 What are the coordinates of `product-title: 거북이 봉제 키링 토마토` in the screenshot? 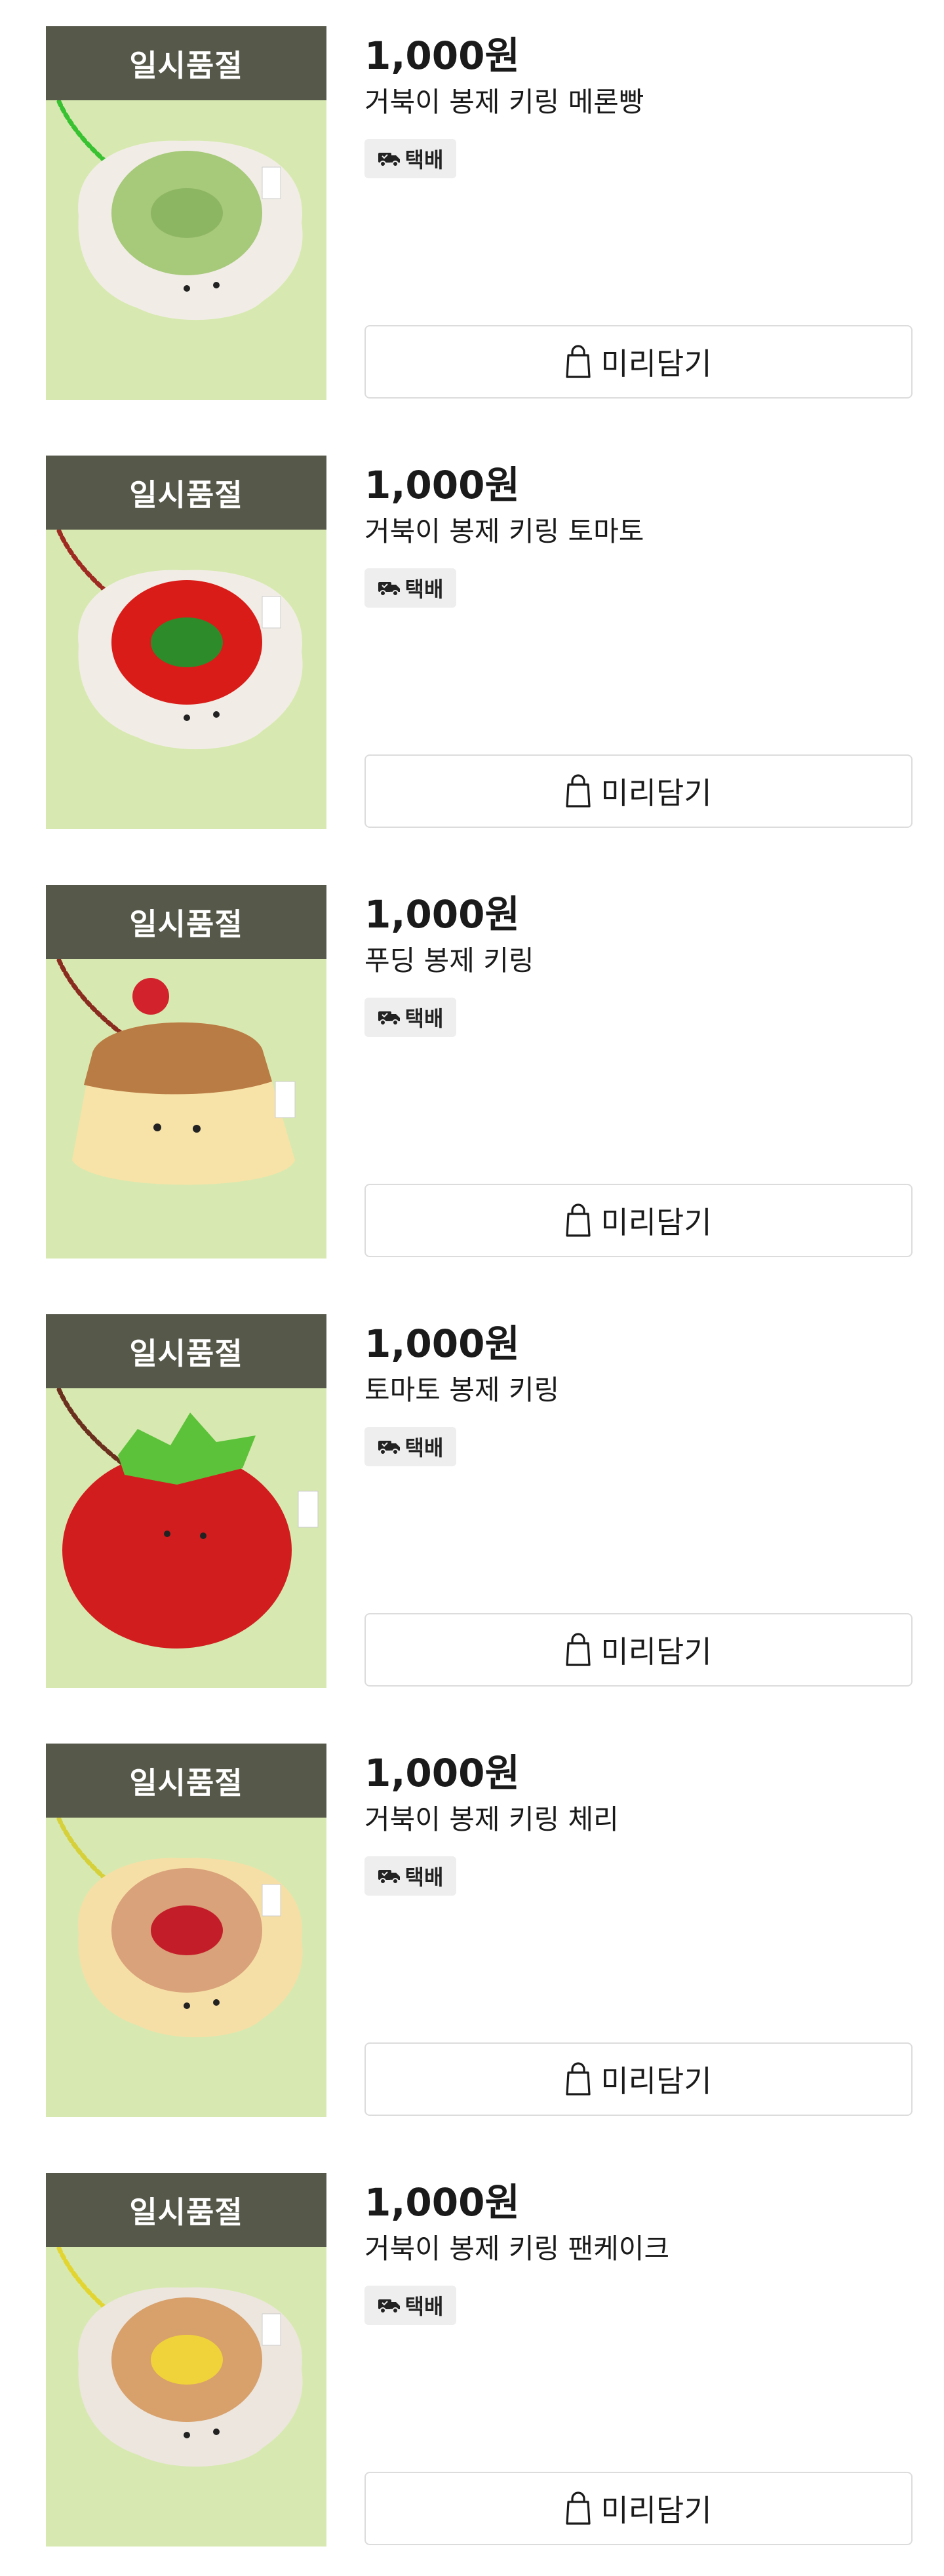 It's located at (504, 529).